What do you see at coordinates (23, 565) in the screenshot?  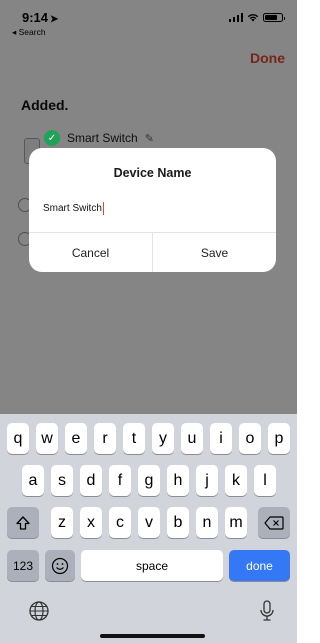 I see `numbers-key: 123` at bounding box center [23, 565].